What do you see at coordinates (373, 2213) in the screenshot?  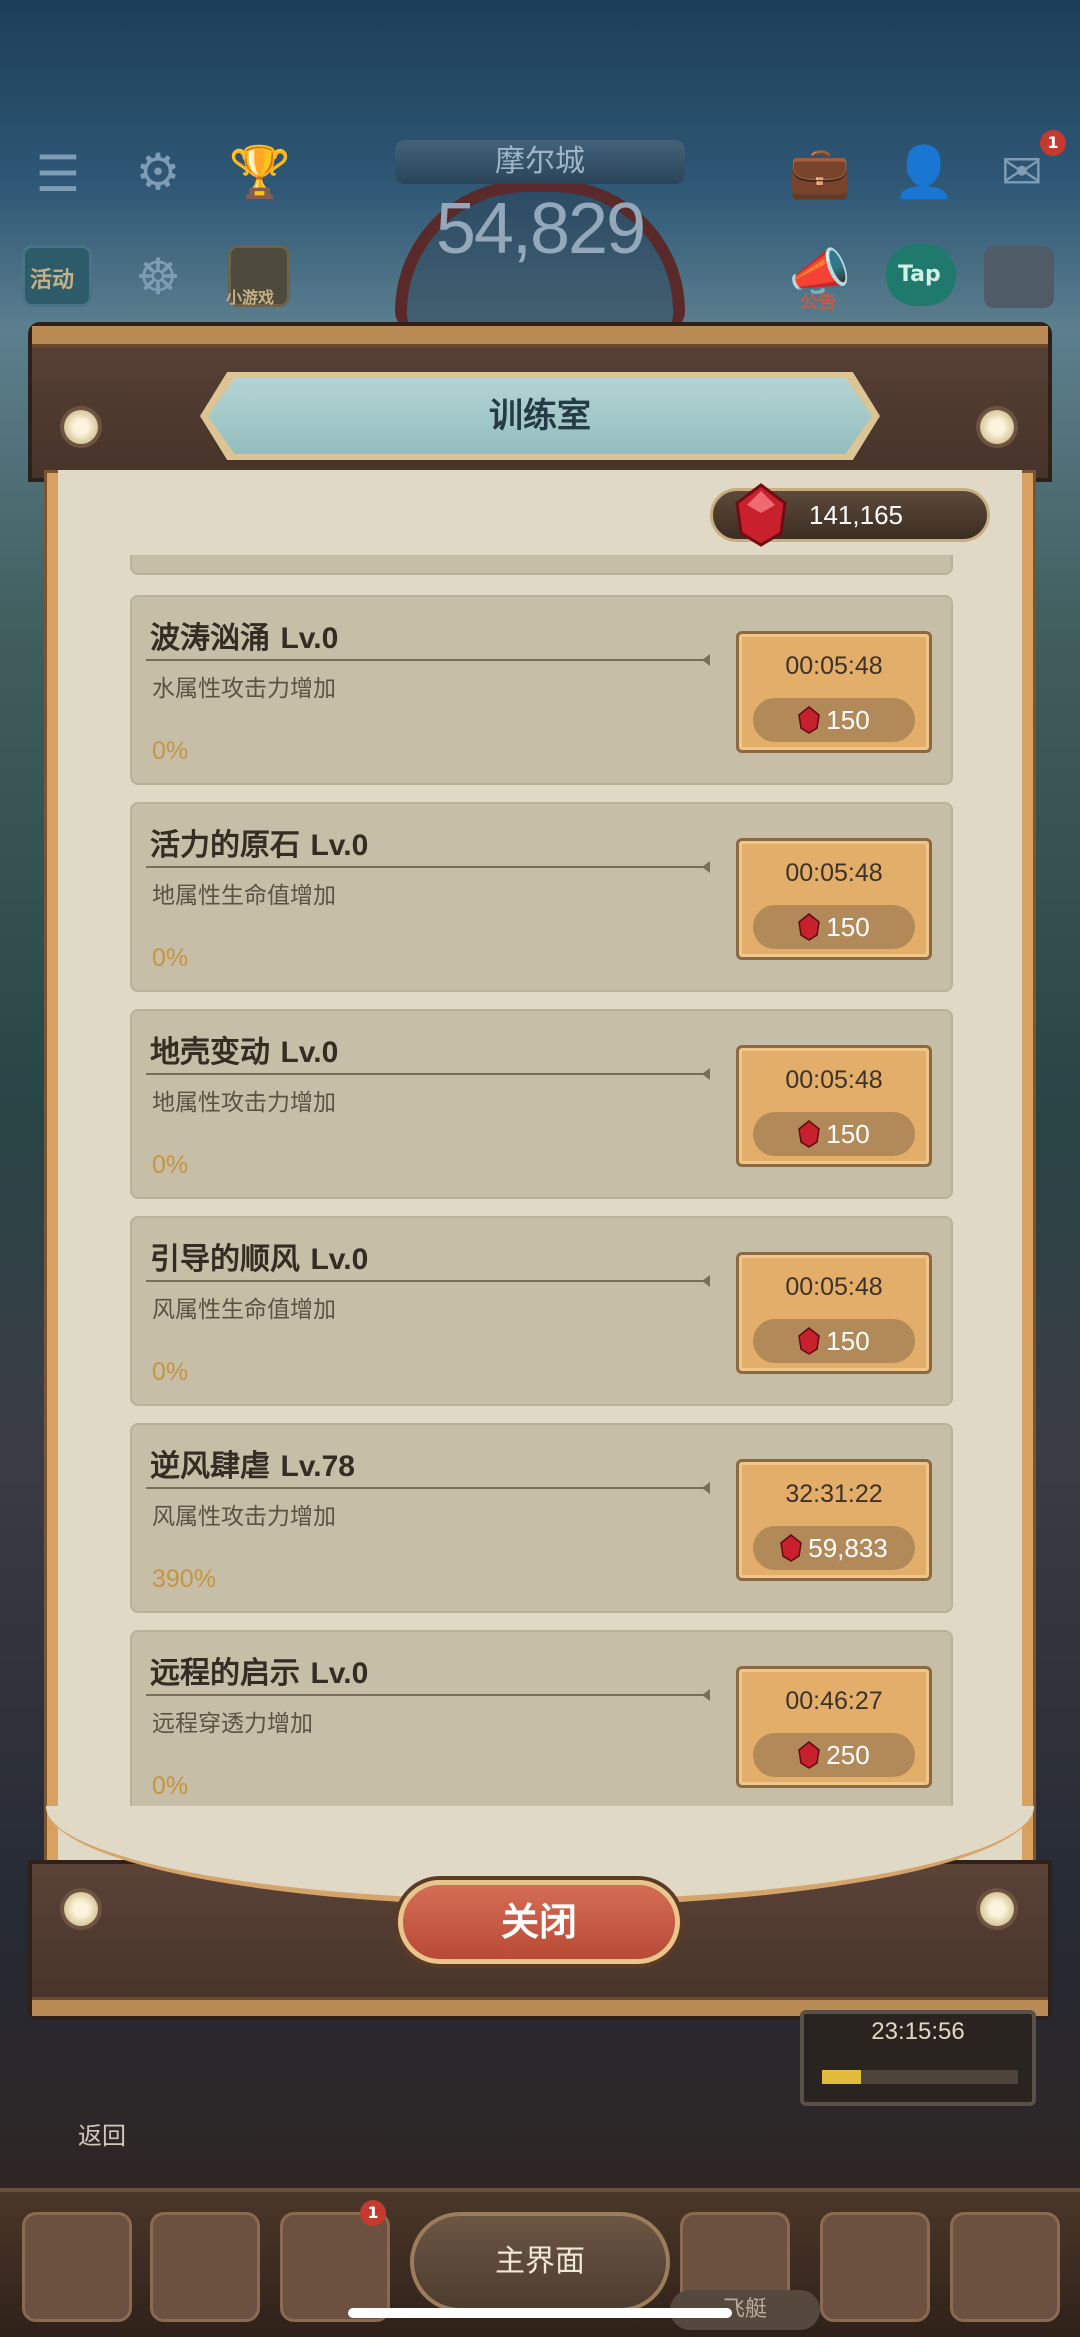 I see `quest-badge: 1` at bounding box center [373, 2213].